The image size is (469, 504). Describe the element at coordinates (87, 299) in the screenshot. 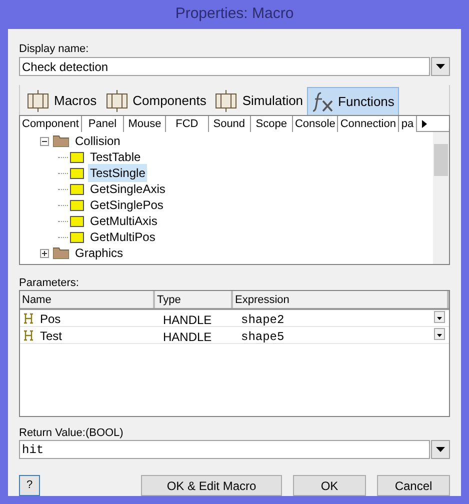

I see `column-header: Name` at that location.